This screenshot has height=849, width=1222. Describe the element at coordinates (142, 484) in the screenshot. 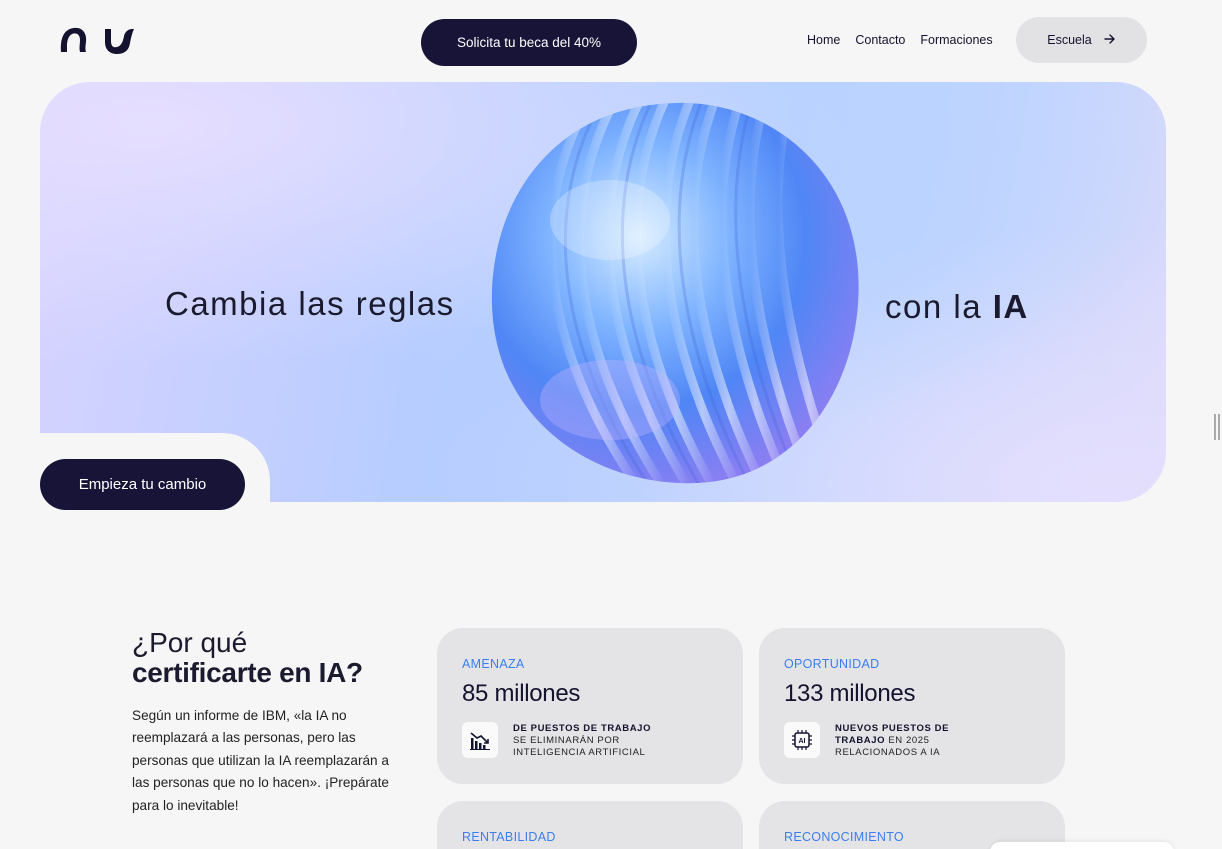

I see `start-change-button: Empieza tu cambio` at that location.